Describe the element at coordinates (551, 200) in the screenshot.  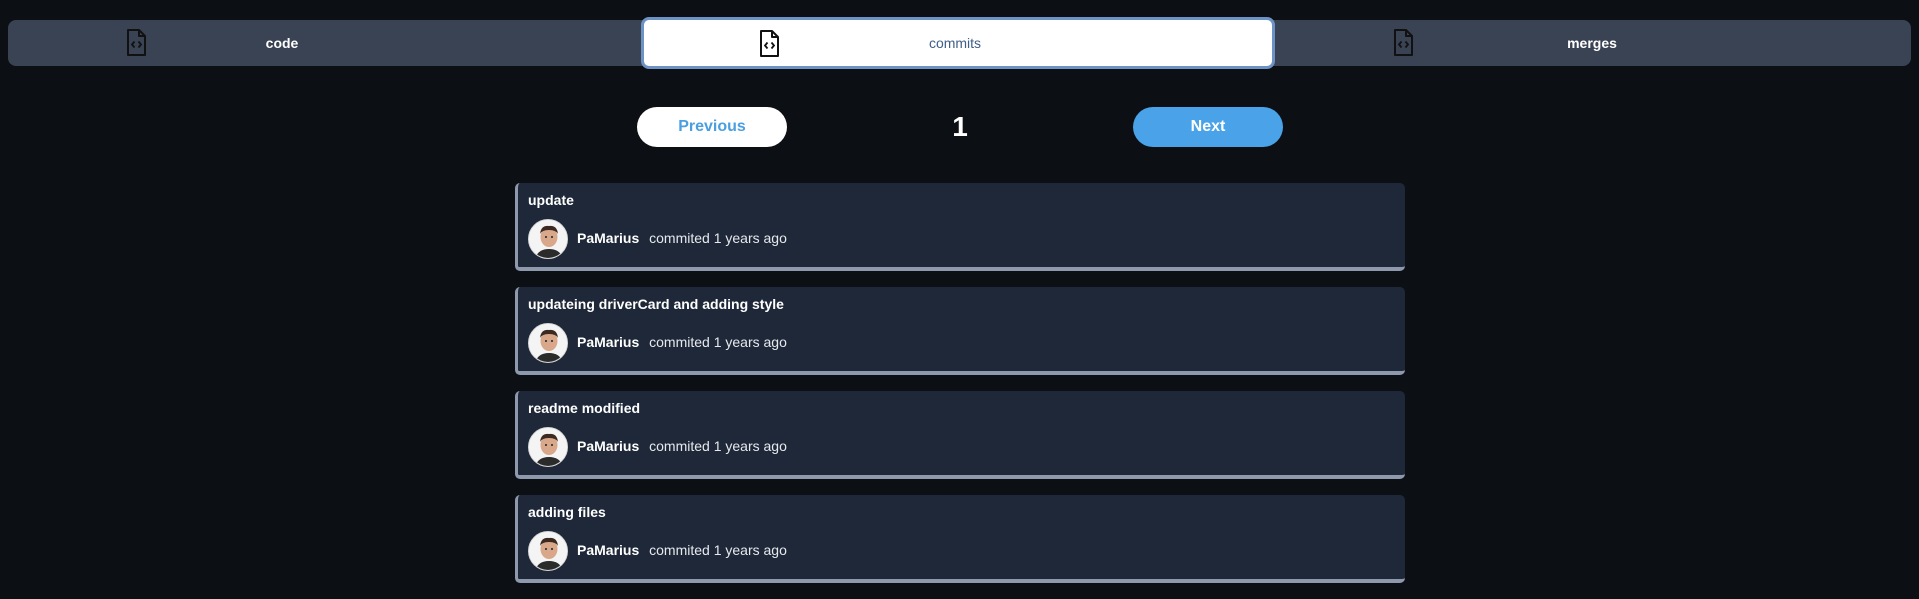
I see `commit-title: update` at that location.